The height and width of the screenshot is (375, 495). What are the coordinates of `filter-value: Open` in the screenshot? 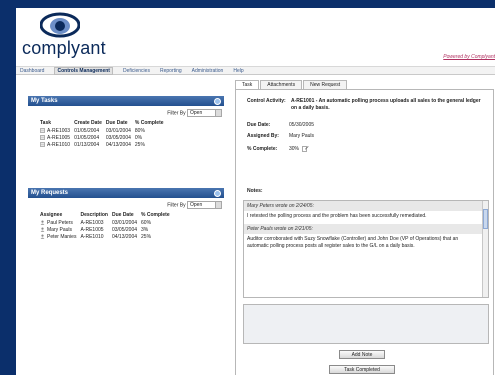 It's located at (196, 113).